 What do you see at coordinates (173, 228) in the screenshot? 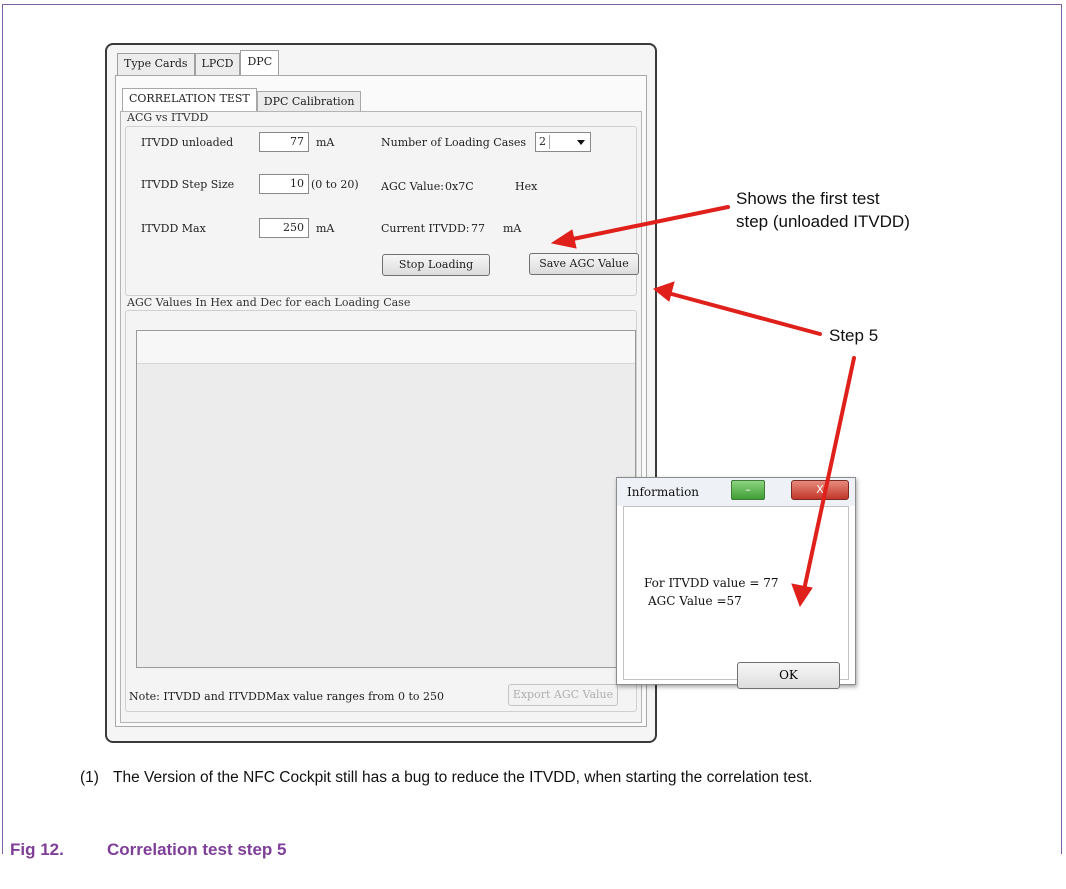
I see `itvdd-max-label: ITVDD Max` at bounding box center [173, 228].